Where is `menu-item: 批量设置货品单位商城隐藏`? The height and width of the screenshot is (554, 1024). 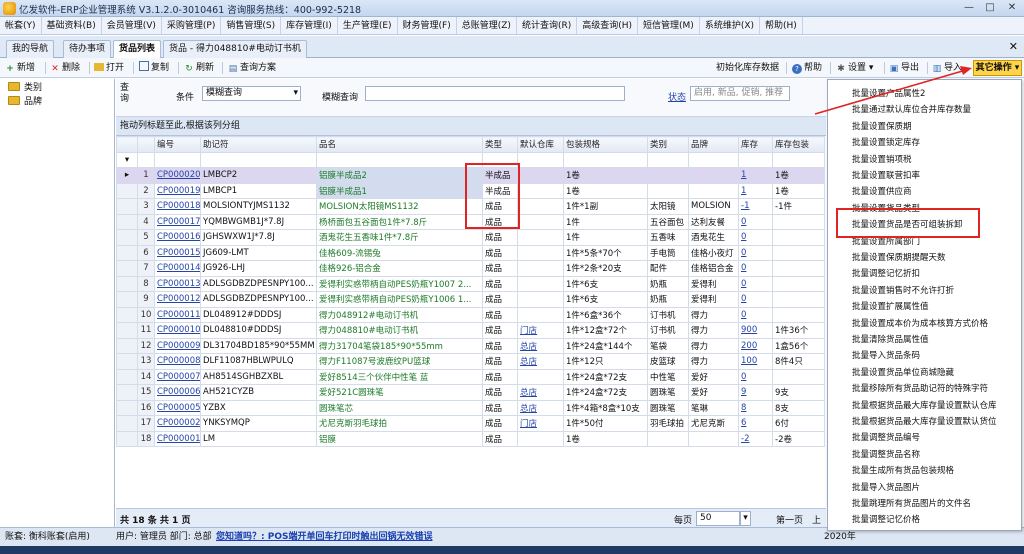
menu-item: 批量设置货品单位商城隐藏 is located at coordinates (903, 373).